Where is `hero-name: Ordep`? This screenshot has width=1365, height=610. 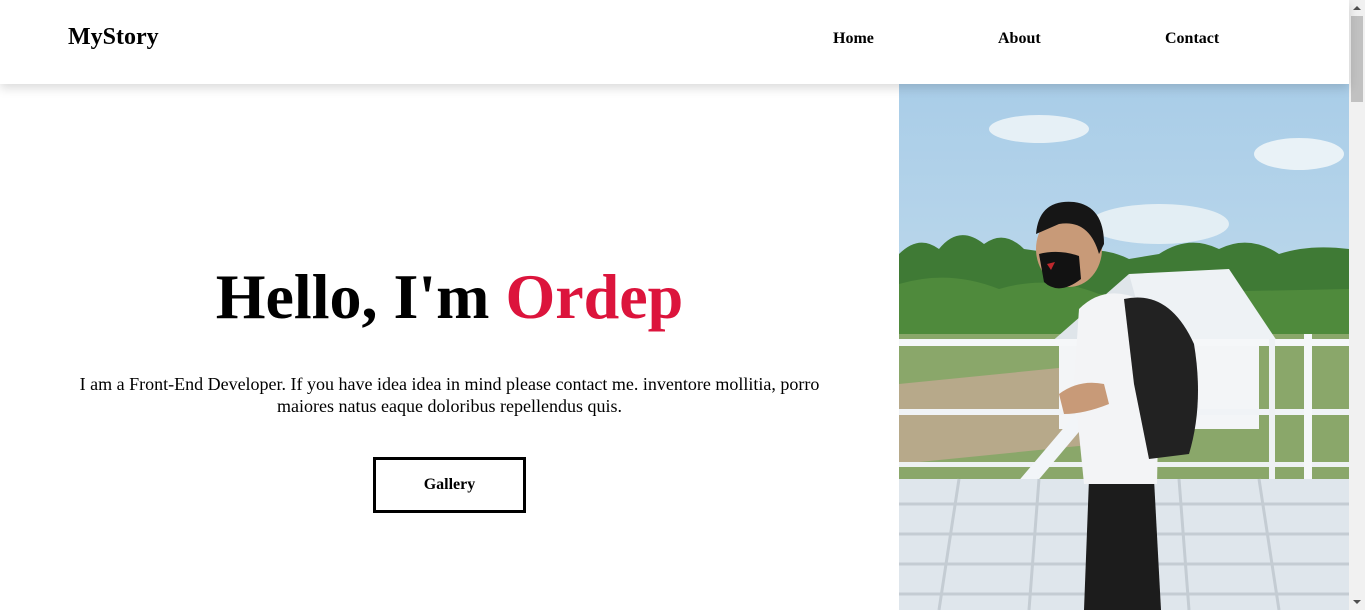 hero-name: Ordep is located at coordinates (594, 296).